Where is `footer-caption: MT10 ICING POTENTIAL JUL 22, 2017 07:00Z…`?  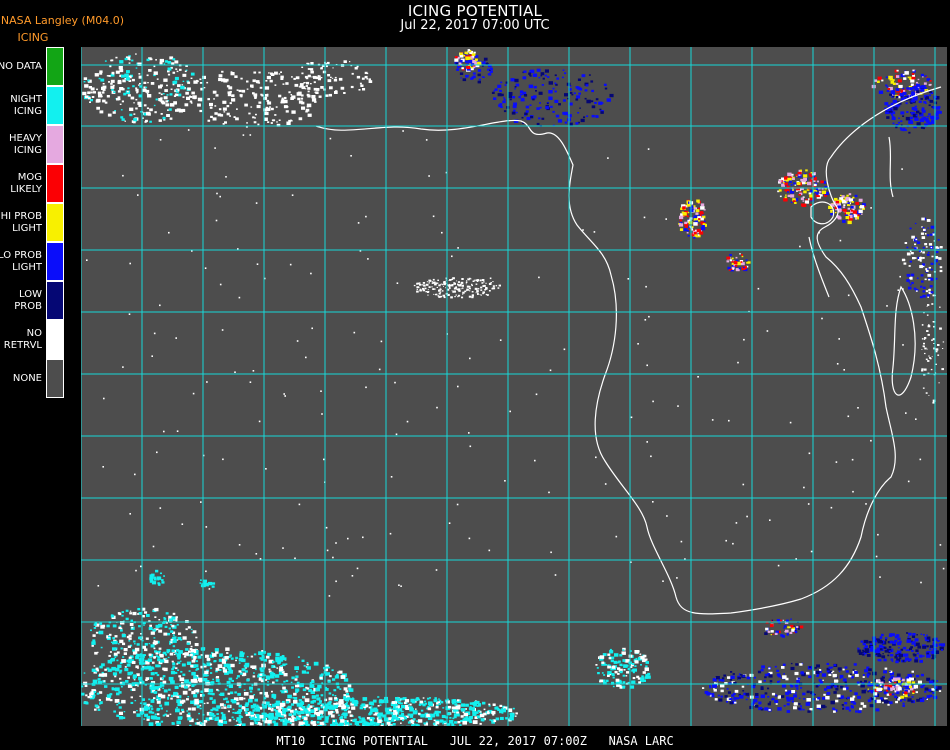 footer-caption: MT10 ICING POTENTIAL JUL 22, 2017 07:00Z… is located at coordinates (475, 741).